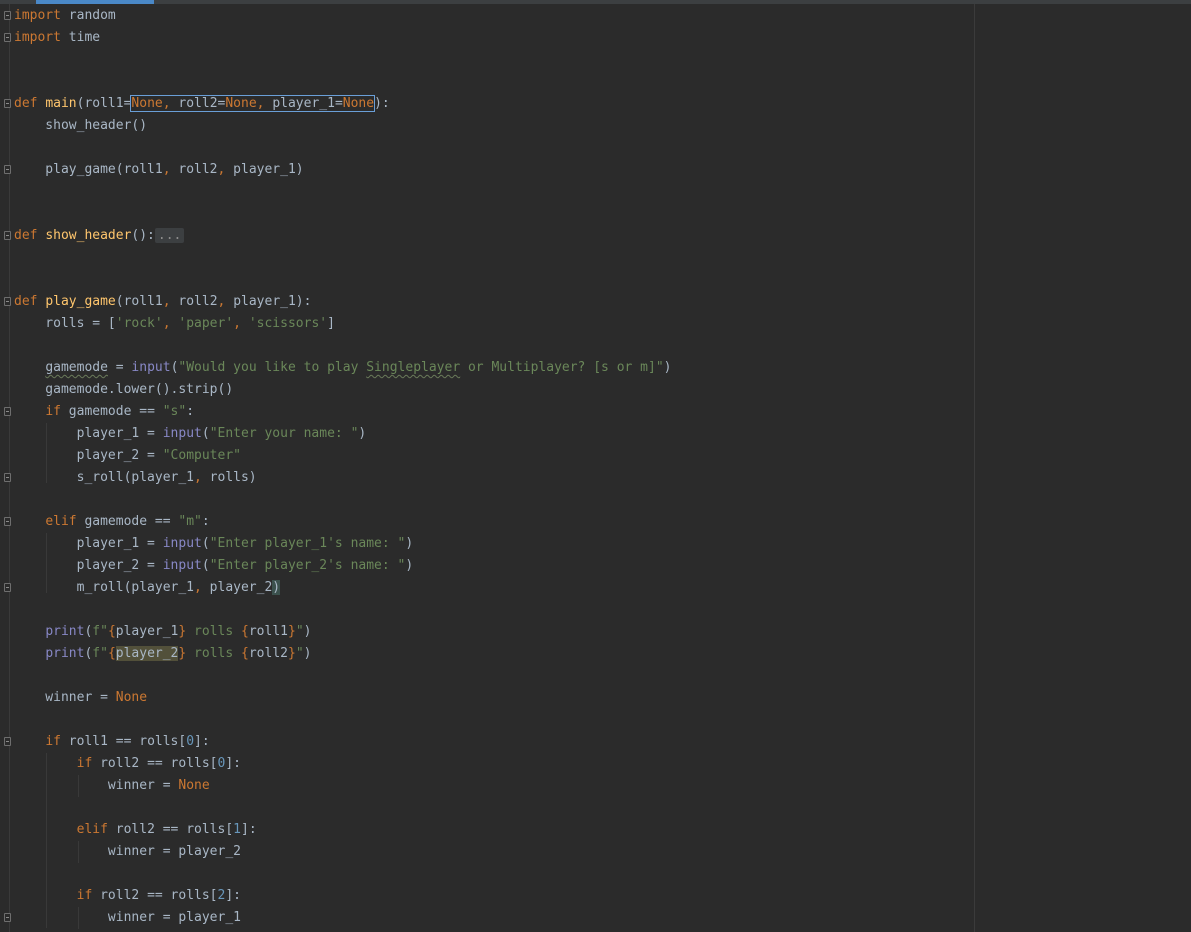 The height and width of the screenshot is (932, 1191). What do you see at coordinates (342, 302) in the screenshot?
I see `code-line: def play_game(roll1, roll2, player_1):` at bounding box center [342, 302].